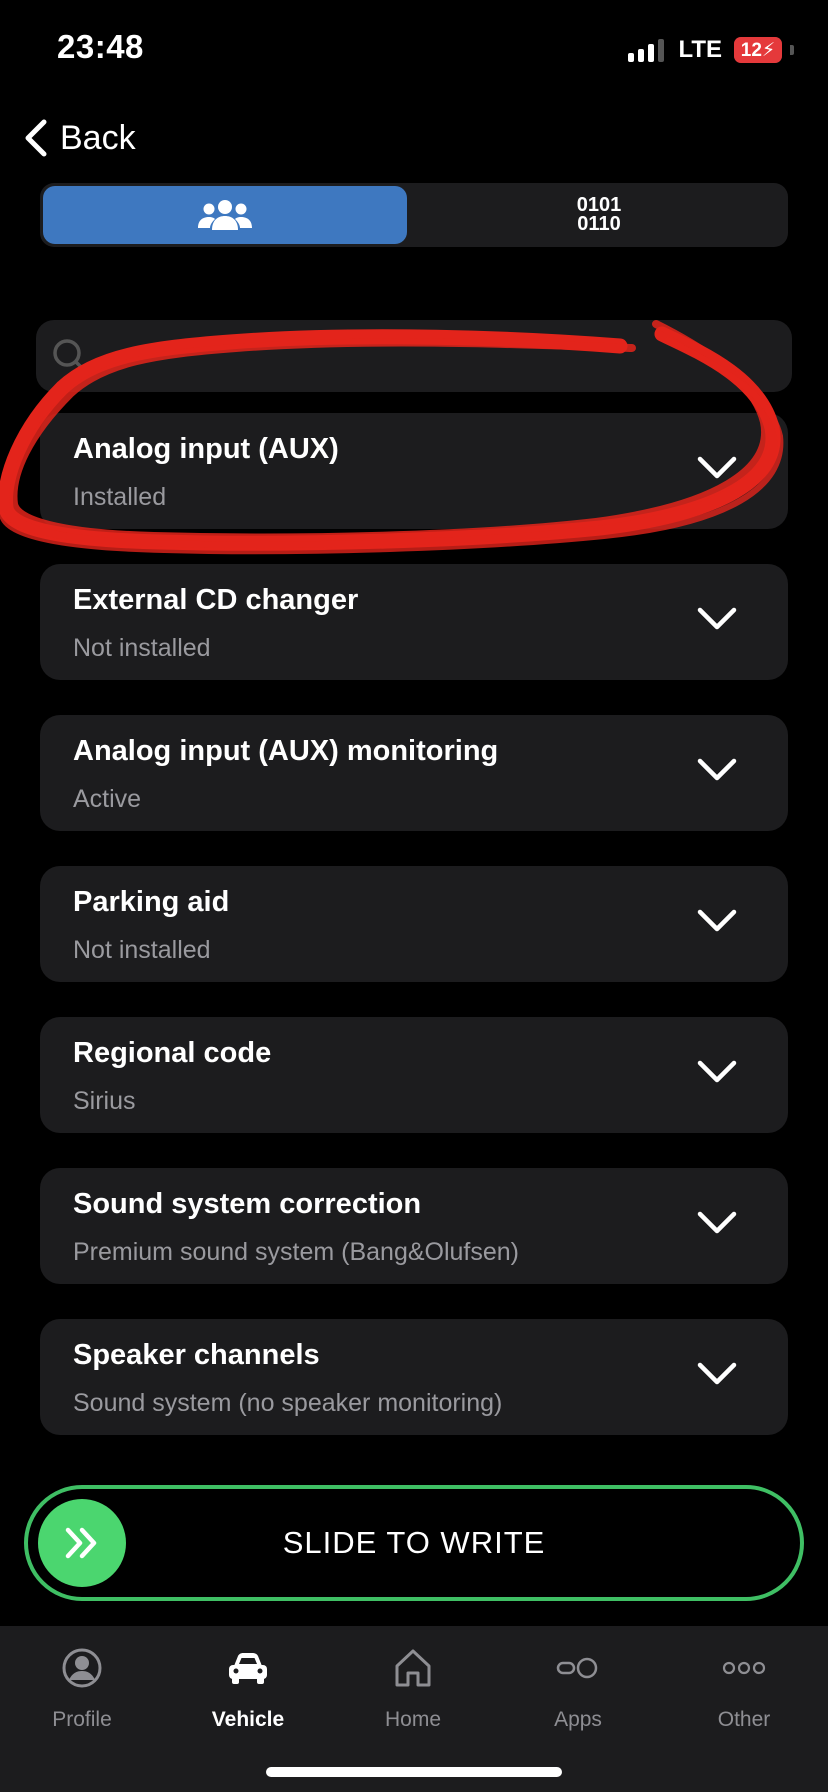 The width and height of the screenshot is (828, 1792). I want to click on slide-to-write-control: SLIDE TO WRITE, so click(414, 1543).